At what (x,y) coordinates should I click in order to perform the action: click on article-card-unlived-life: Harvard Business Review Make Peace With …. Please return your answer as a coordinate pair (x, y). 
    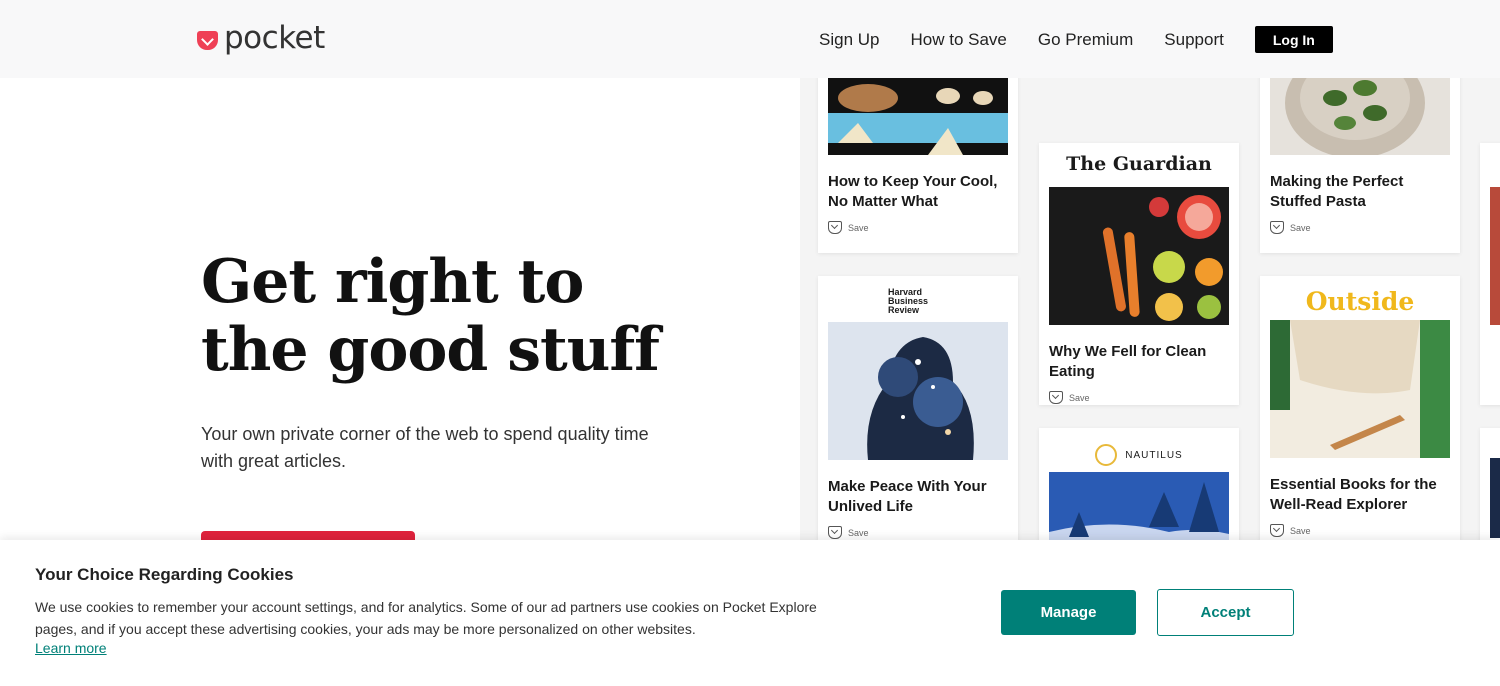
    Looking at the image, I should click on (918, 408).